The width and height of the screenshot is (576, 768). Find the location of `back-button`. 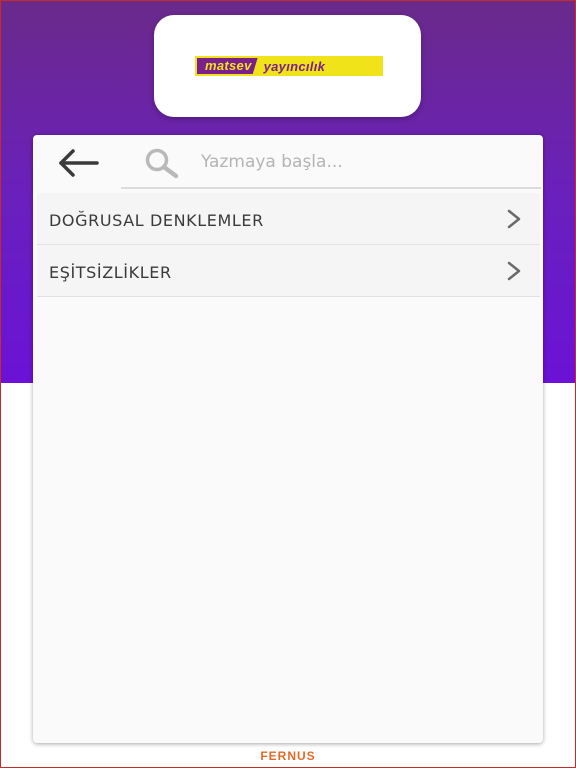

back-button is located at coordinates (78, 163).